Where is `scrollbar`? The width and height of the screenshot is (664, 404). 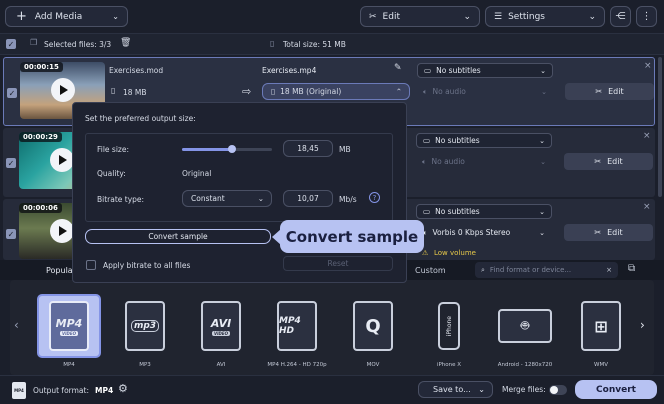
scrollbar is located at coordinates (660, 127).